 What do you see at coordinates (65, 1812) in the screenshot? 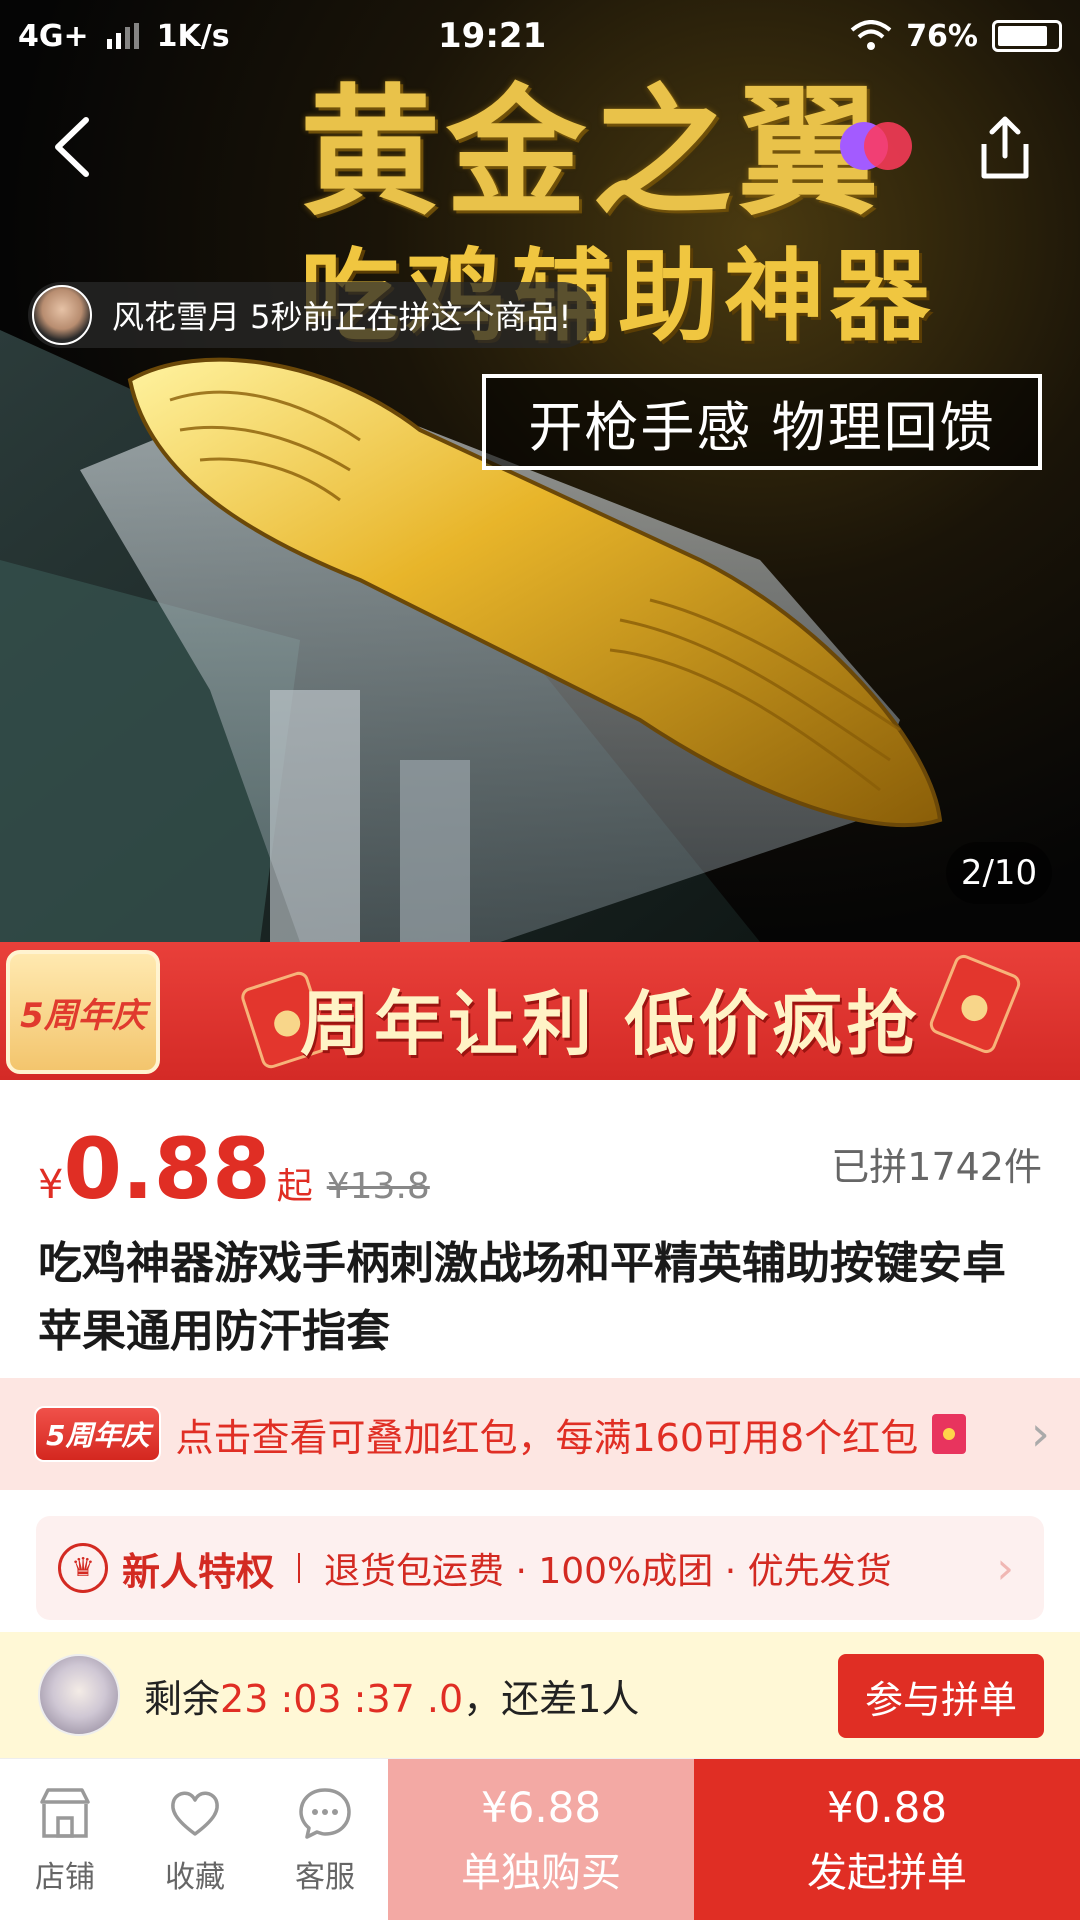
I see `store-icon` at bounding box center [65, 1812].